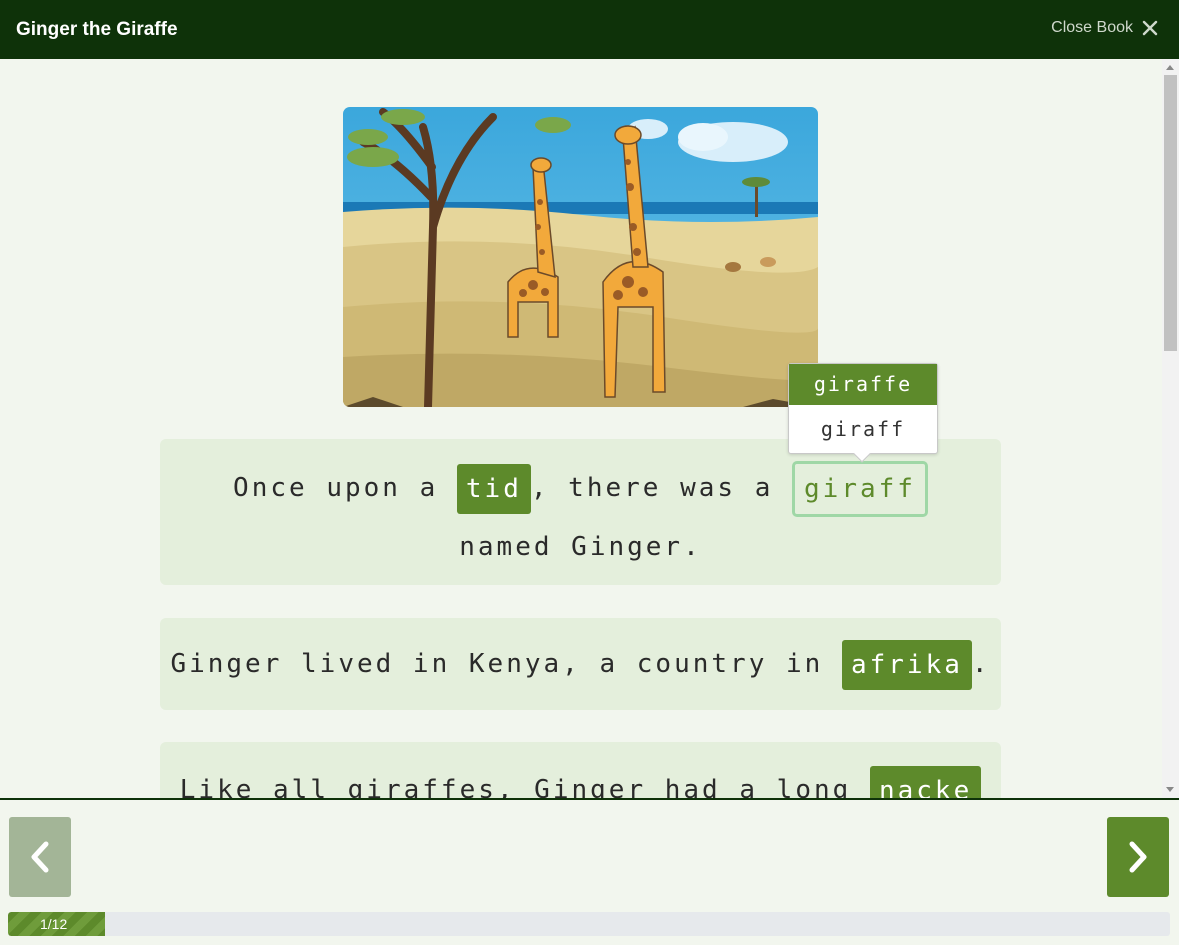 The height and width of the screenshot is (945, 1179). Describe the element at coordinates (863, 413) in the screenshot. I see `spelling-suggestion-popup: giraffe giraff` at that location.